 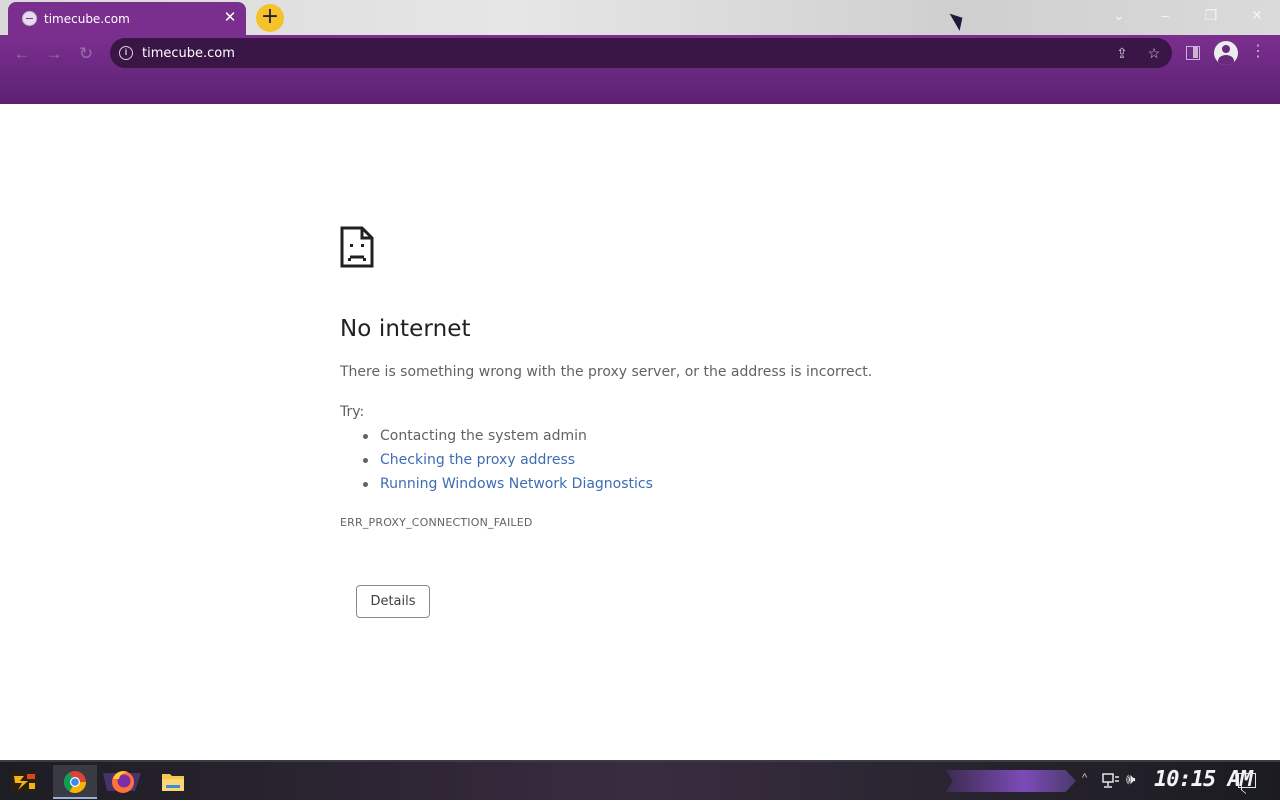 I want to click on tray-chevron-icon: ^, so click(x=1084, y=778).